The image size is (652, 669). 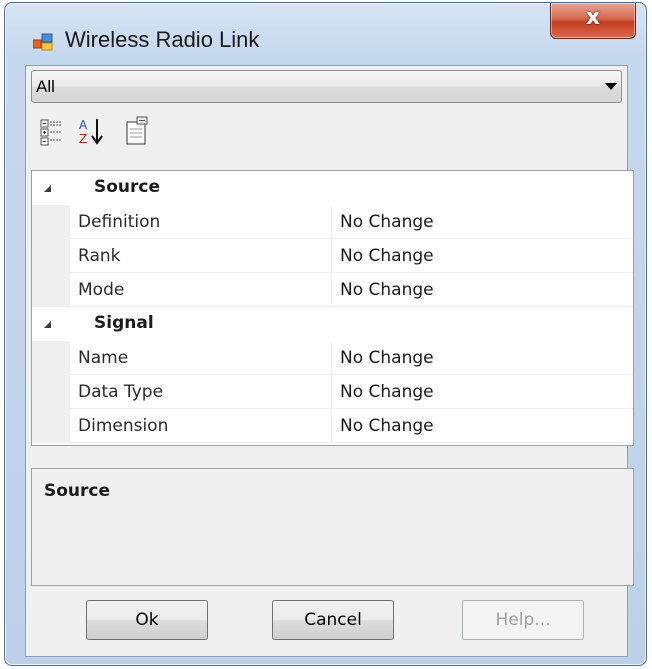 I want to click on window-title: Wireless Radio Link, so click(x=162, y=39).